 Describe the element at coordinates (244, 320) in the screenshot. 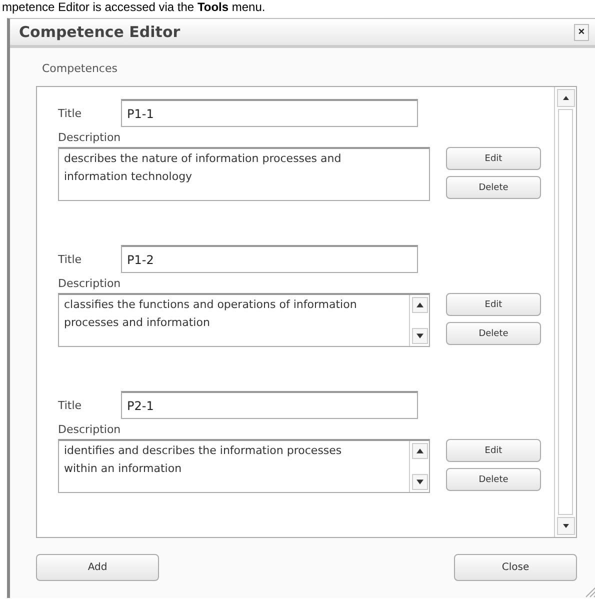

I see `description-field: classifies the functions and operations of information processes and information` at that location.